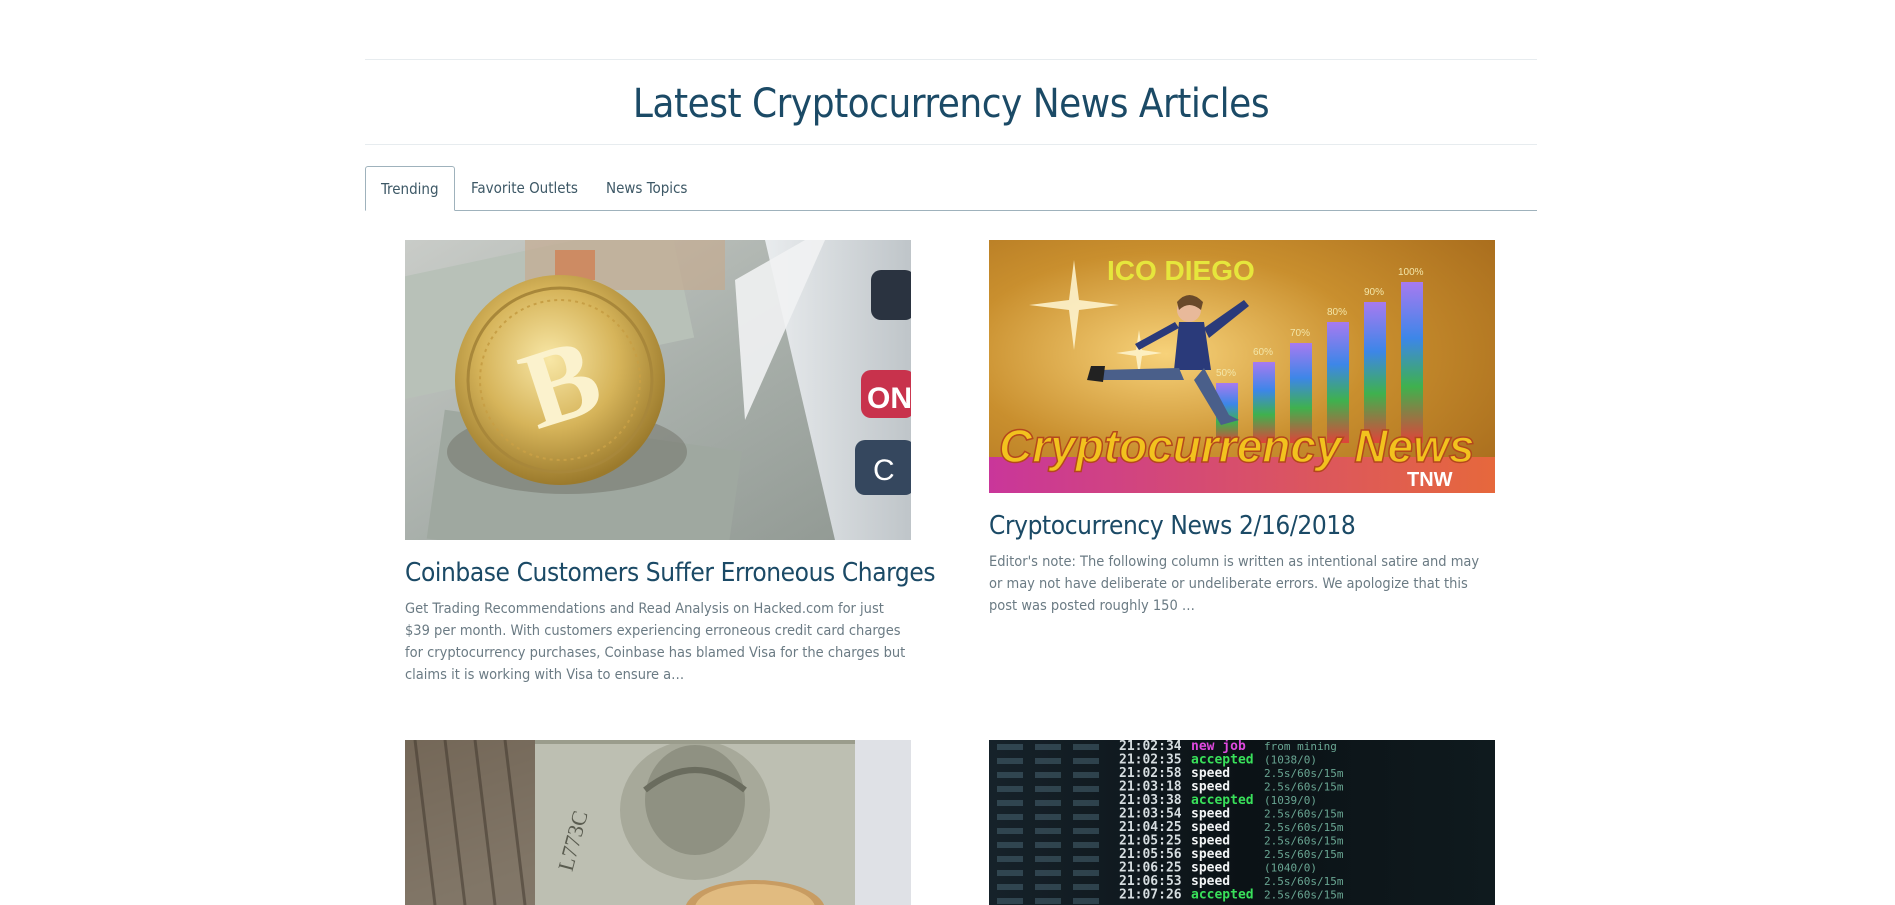  What do you see at coordinates (1263, 352) in the screenshot?
I see `bar-label: 60%` at bounding box center [1263, 352].